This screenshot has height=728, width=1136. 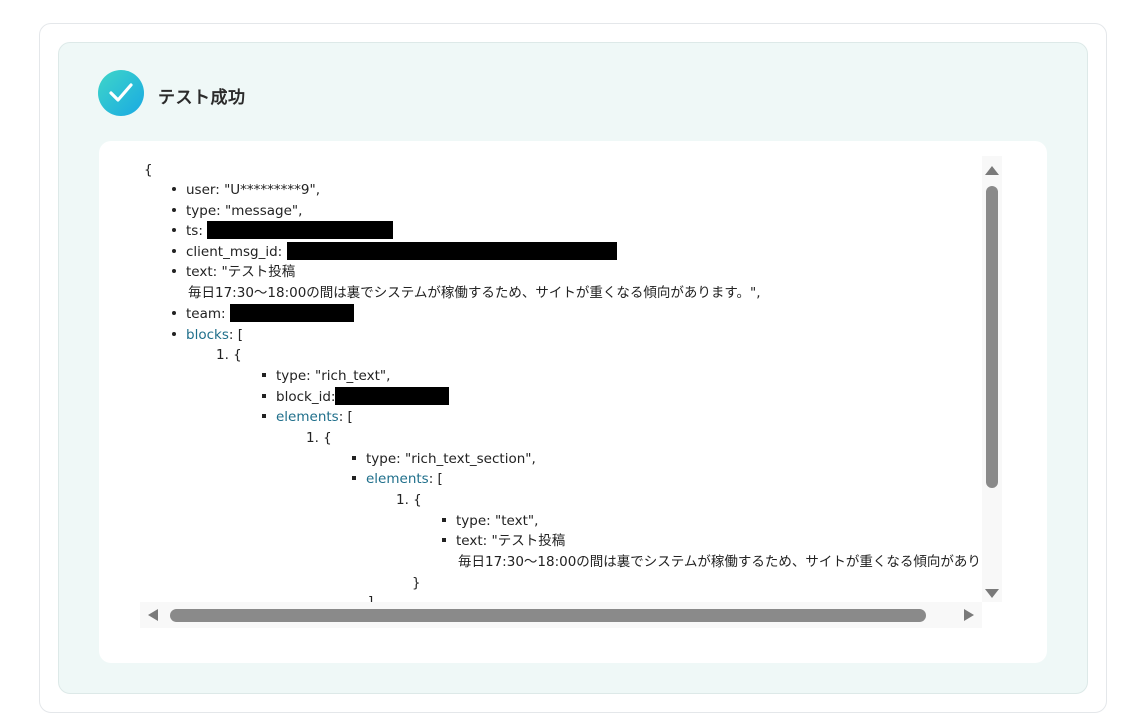 I want to click on json-field-text: text: "テスト投稿, so click(x=233, y=272).